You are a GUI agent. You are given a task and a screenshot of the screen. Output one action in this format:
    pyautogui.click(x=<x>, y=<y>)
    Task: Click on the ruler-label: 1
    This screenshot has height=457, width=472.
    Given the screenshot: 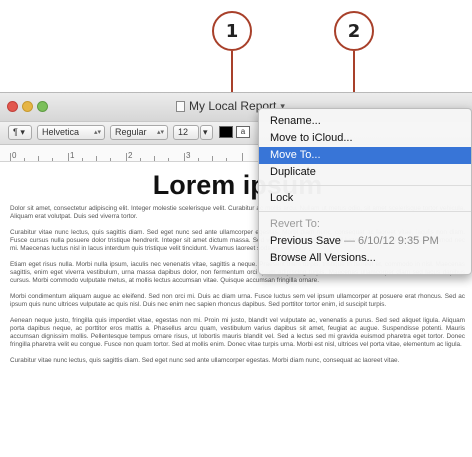 What is the action you would take?
    pyautogui.click(x=72, y=155)
    